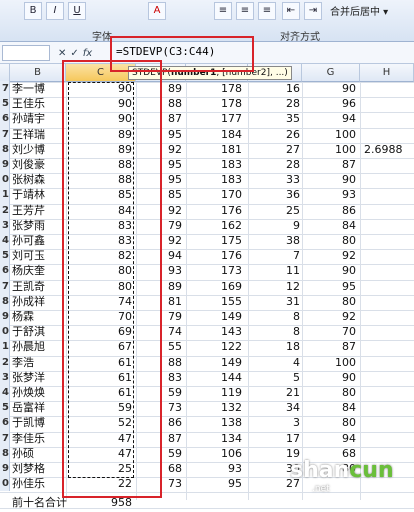 The height and width of the screenshot is (512, 414). What do you see at coordinates (291, 11) in the screenshot?
I see `decrease-indent-button: ⇤` at bounding box center [291, 11].